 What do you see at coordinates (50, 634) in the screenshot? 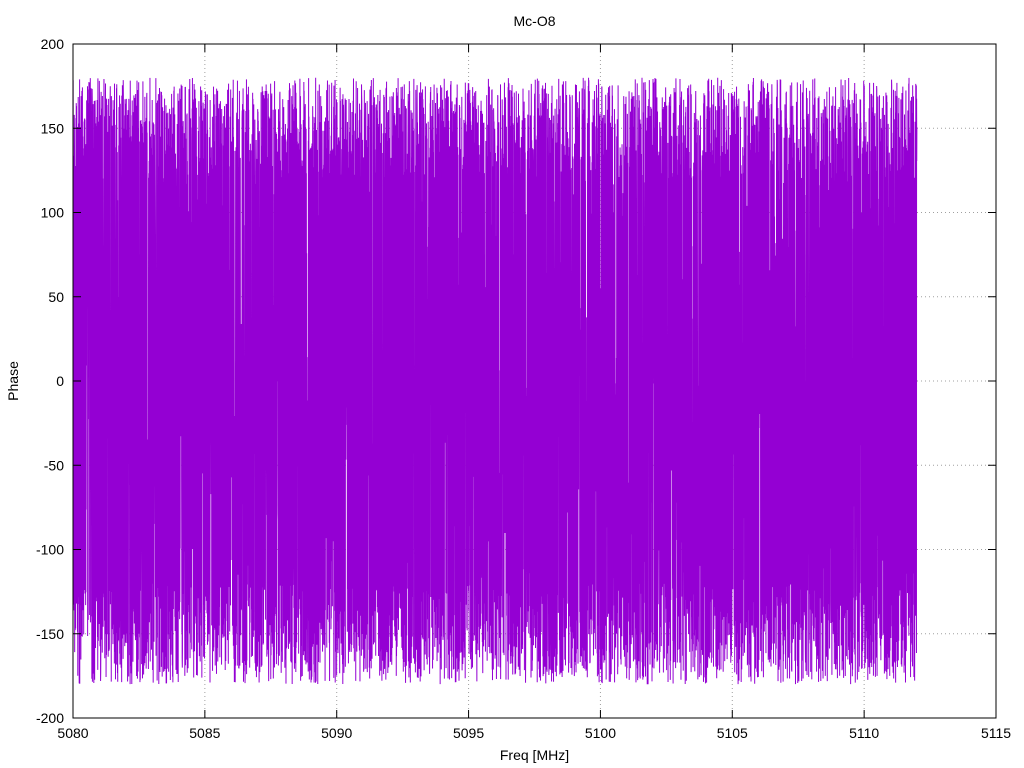
I see `y-tick-label: -150` at bounding box center [50, 634].